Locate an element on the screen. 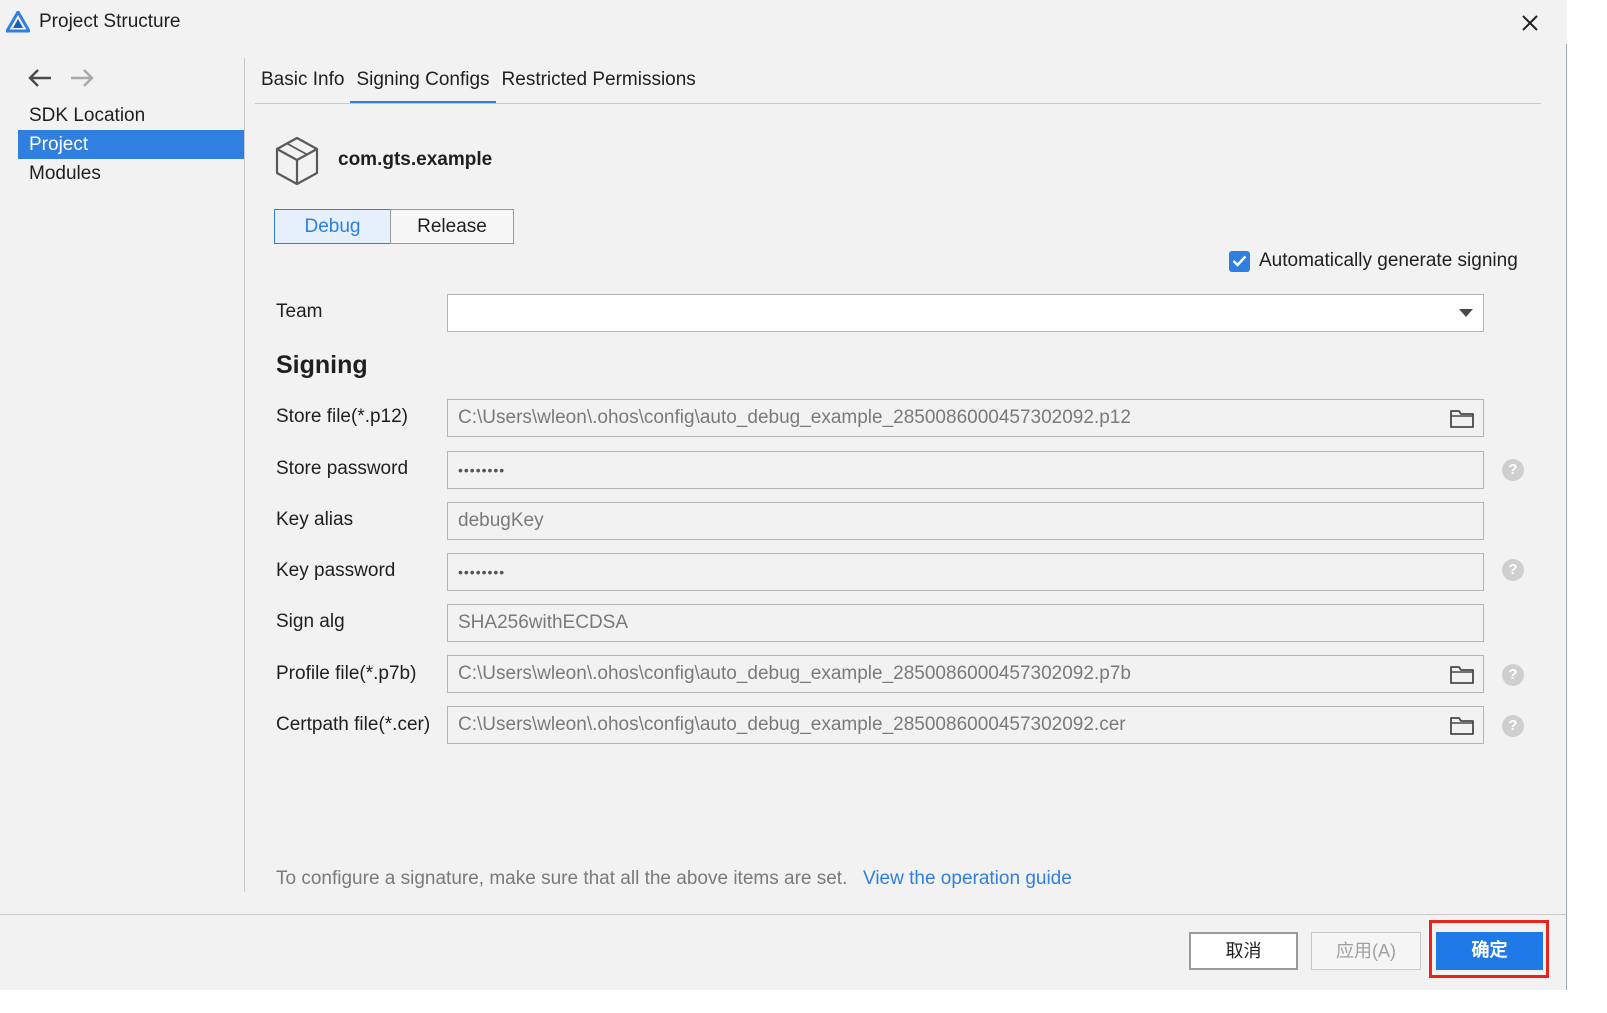 This screenshot has height=1013, width=1607. bottom-divider is located at coordinates (783, 914).